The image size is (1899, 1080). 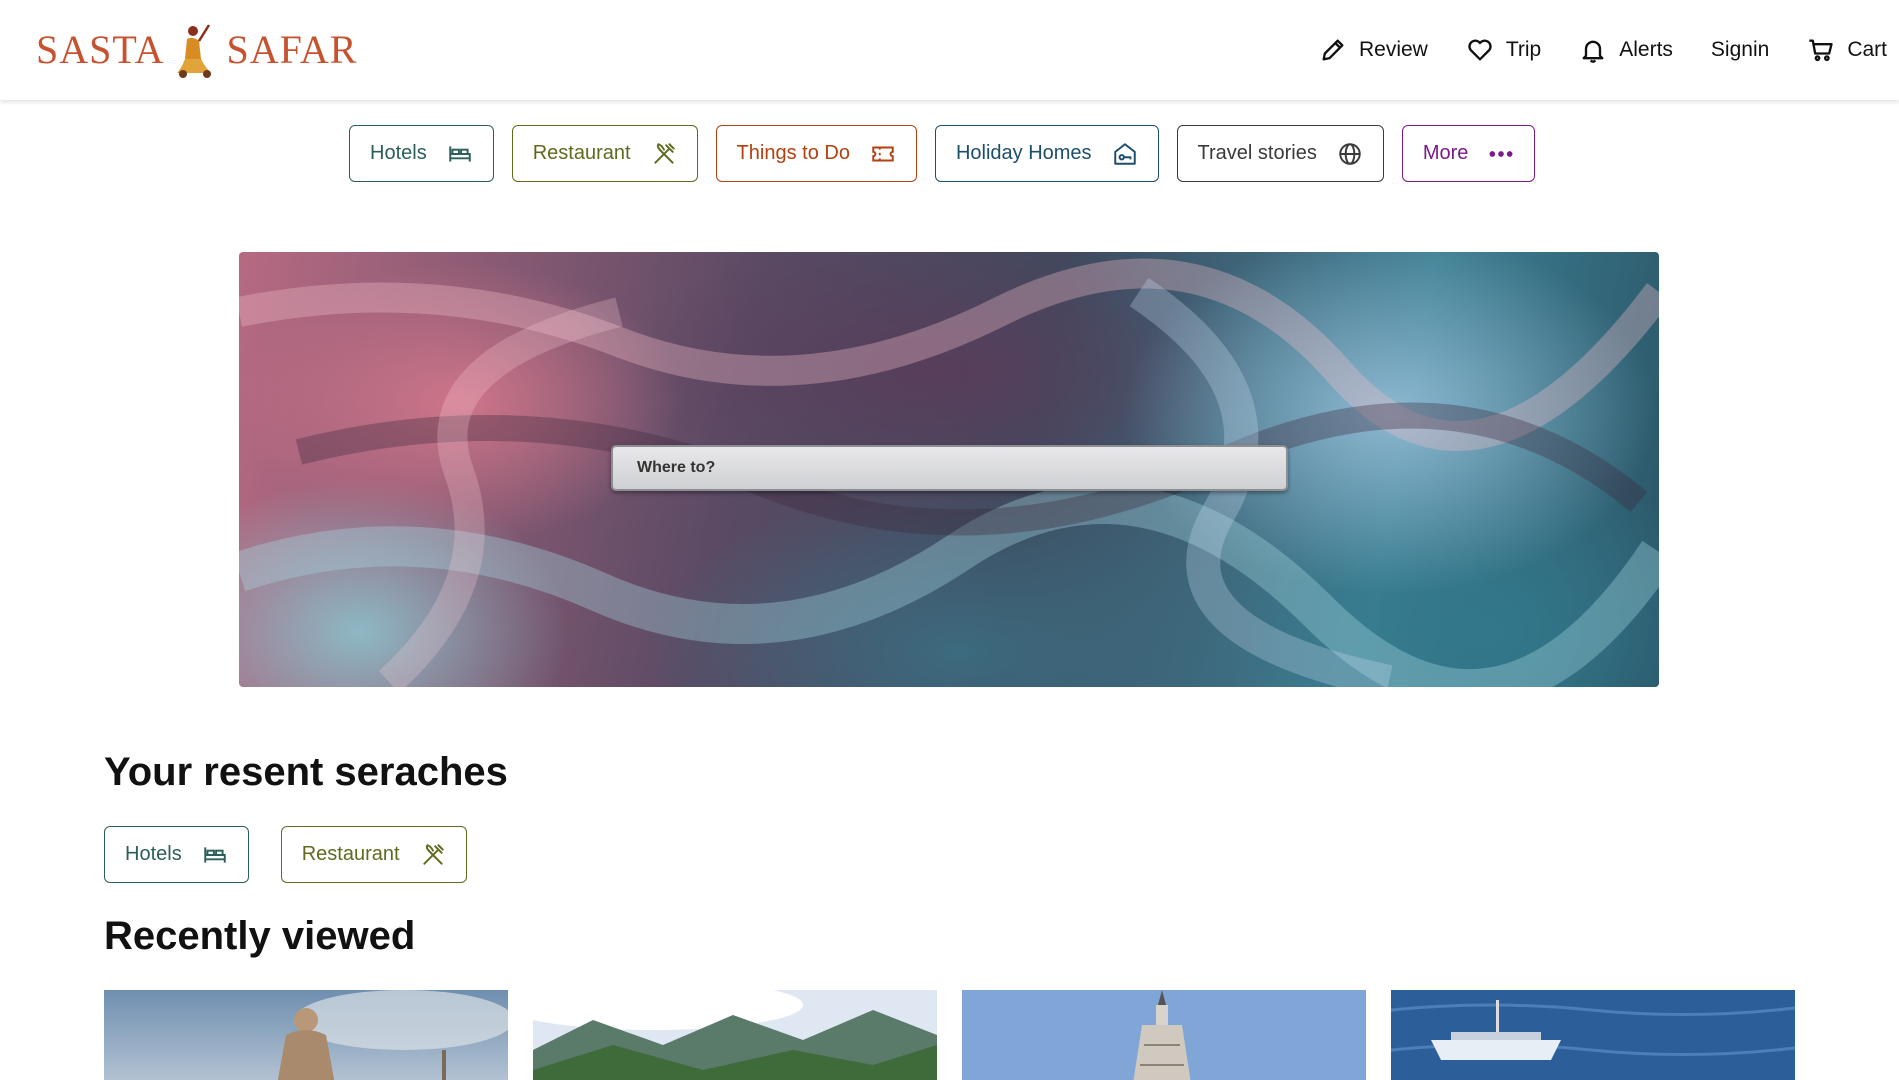 I want to click on category-things-to-do: Things to Do, so click(x=816, y=153).